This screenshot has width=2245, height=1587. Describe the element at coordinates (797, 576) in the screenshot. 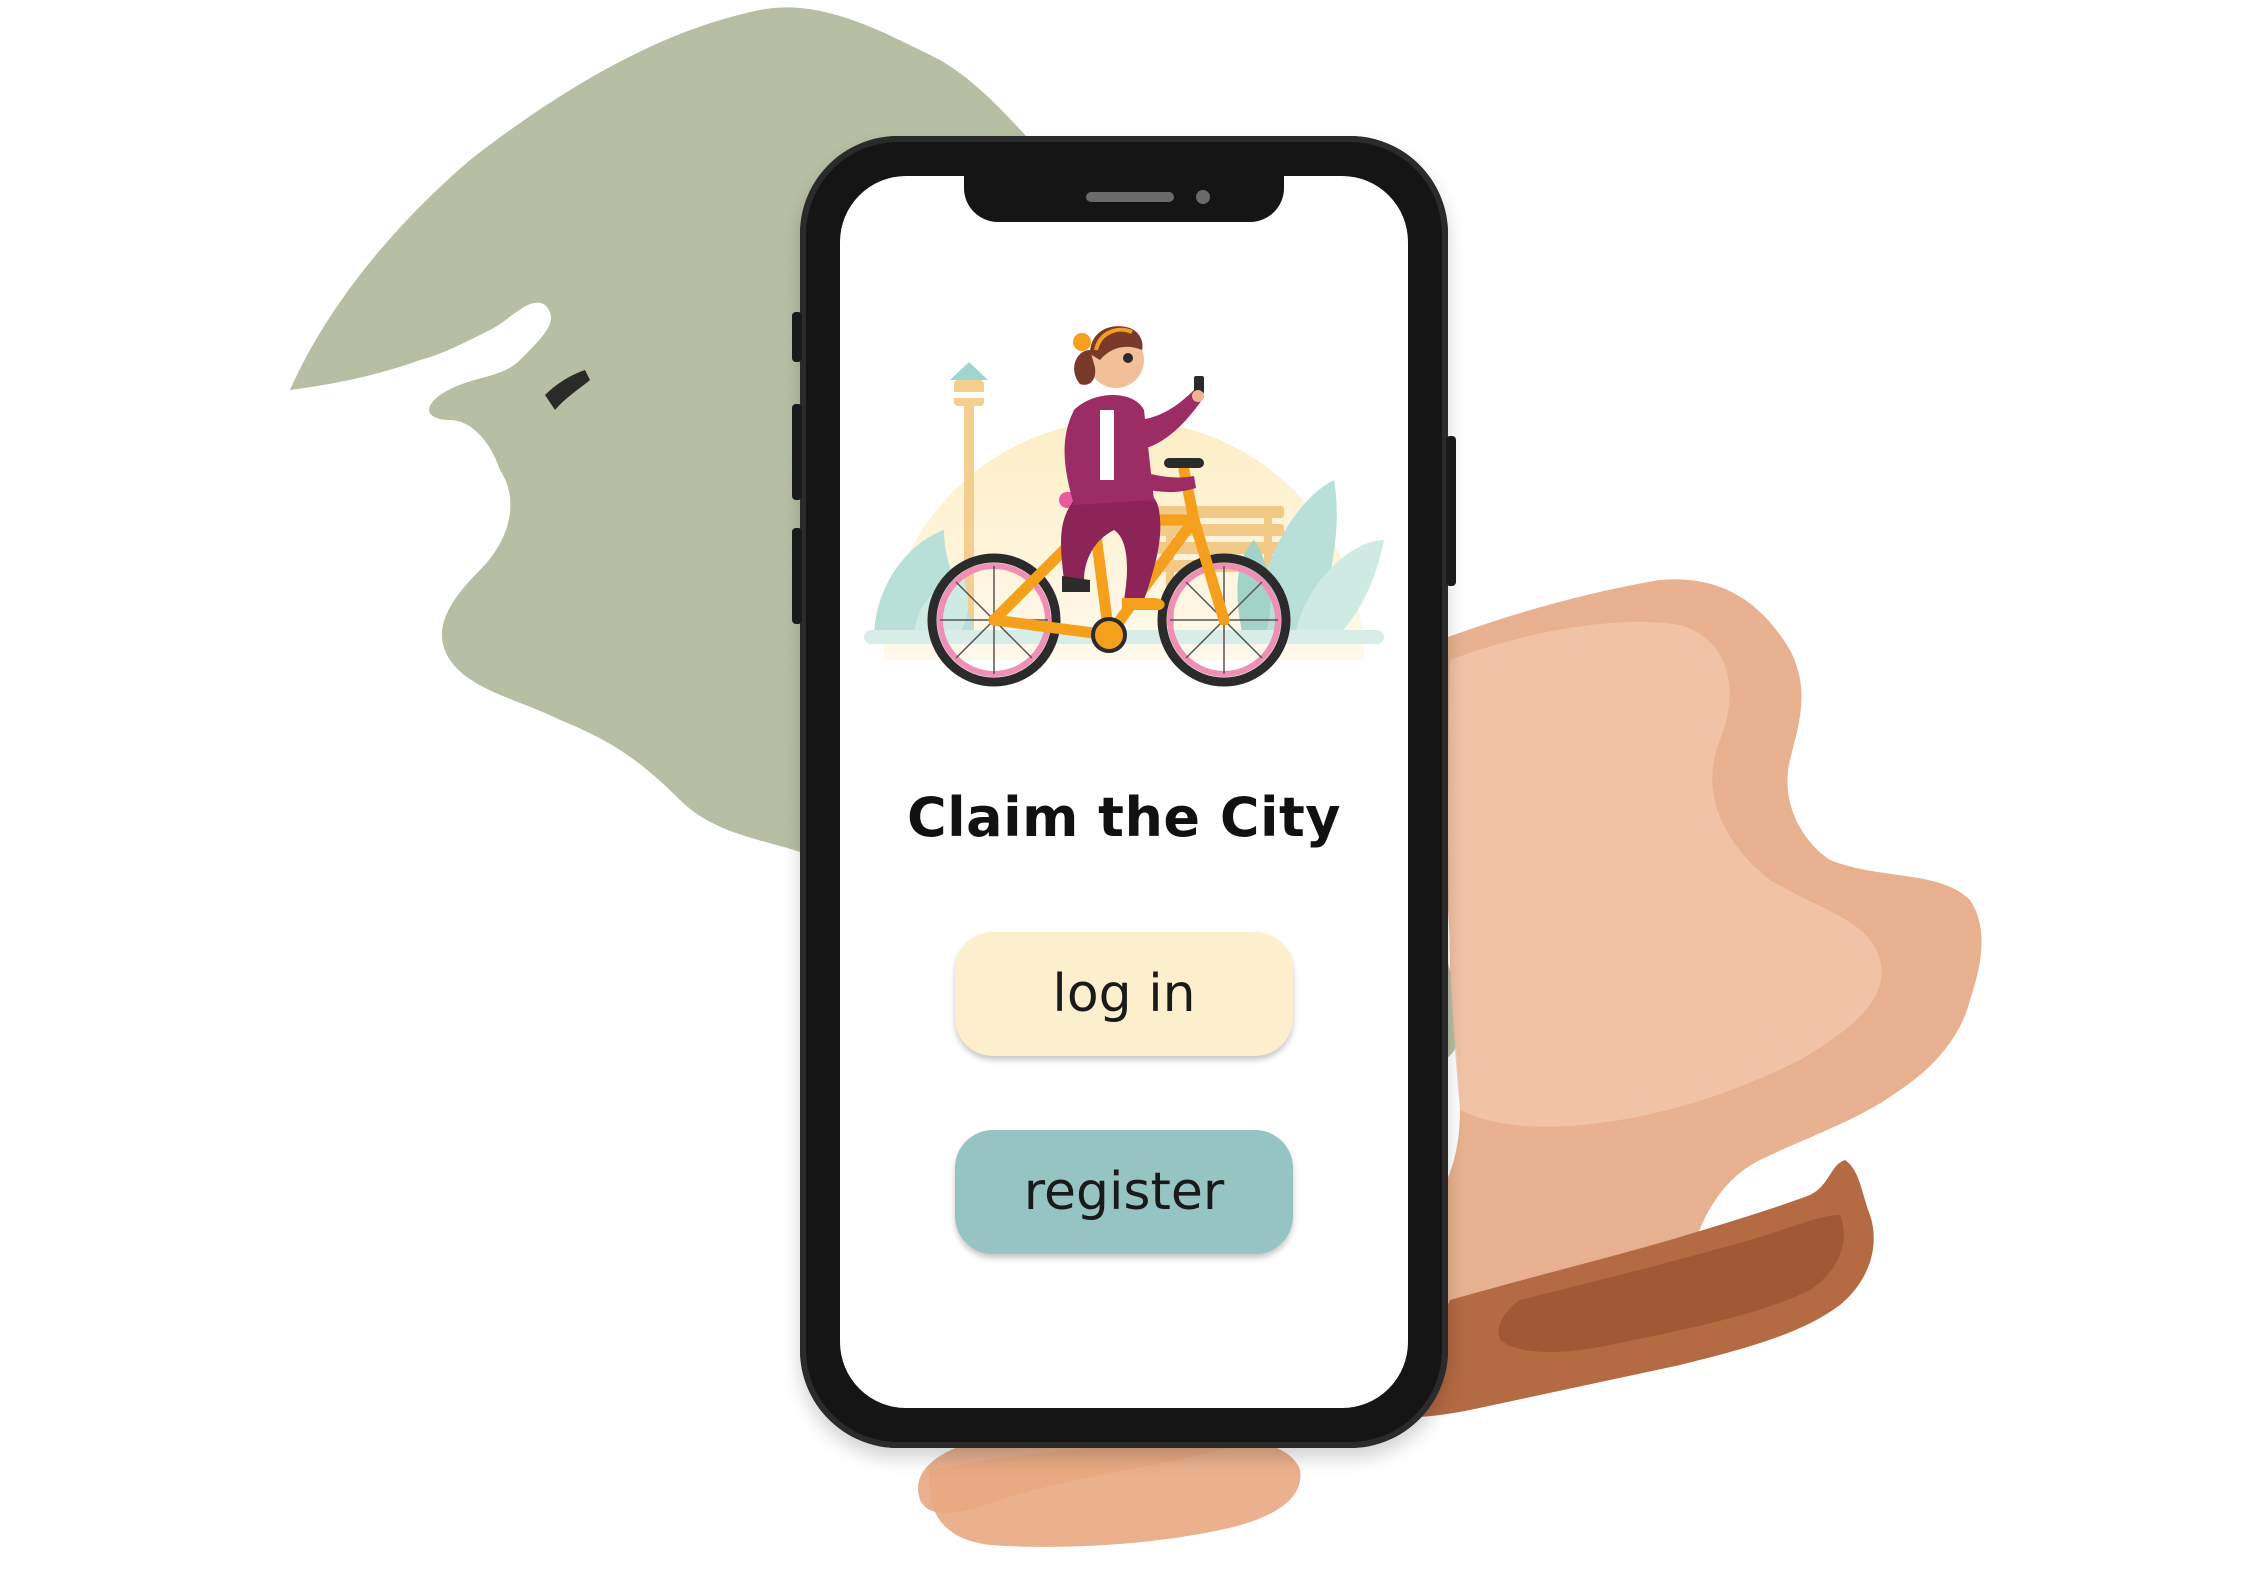

I see `volume-down-button` at that location.